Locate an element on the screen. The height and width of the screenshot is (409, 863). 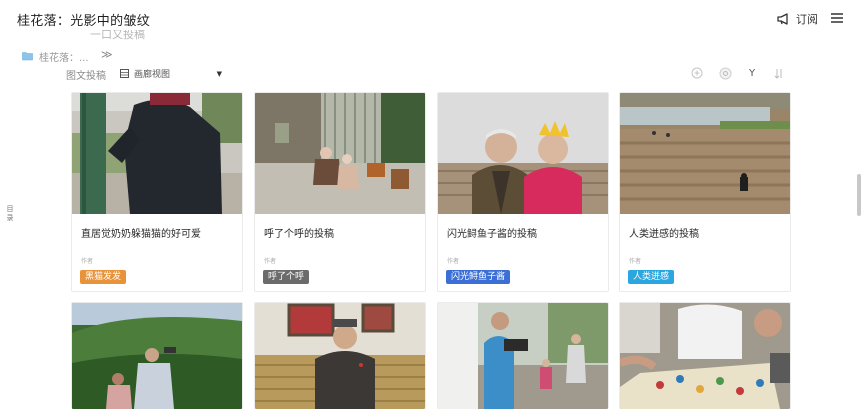
gallery-card: 闪光鲟鱼子酱的投稿 作者 闪光鲟鱼子酱 is located at coordinates (523, 192).